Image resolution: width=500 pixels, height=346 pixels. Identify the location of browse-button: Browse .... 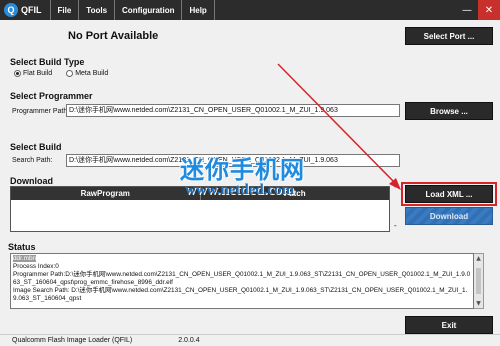
(449, 111).